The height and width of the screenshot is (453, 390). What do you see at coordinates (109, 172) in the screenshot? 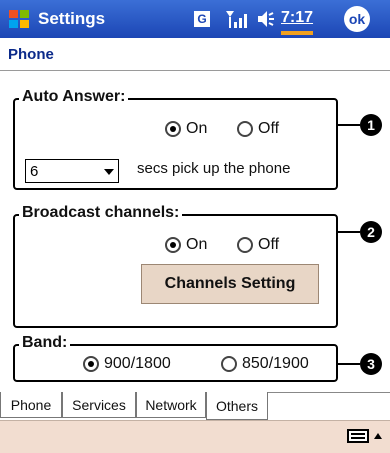
I see `chevron-down-icon` at bounding box center [109, 172].